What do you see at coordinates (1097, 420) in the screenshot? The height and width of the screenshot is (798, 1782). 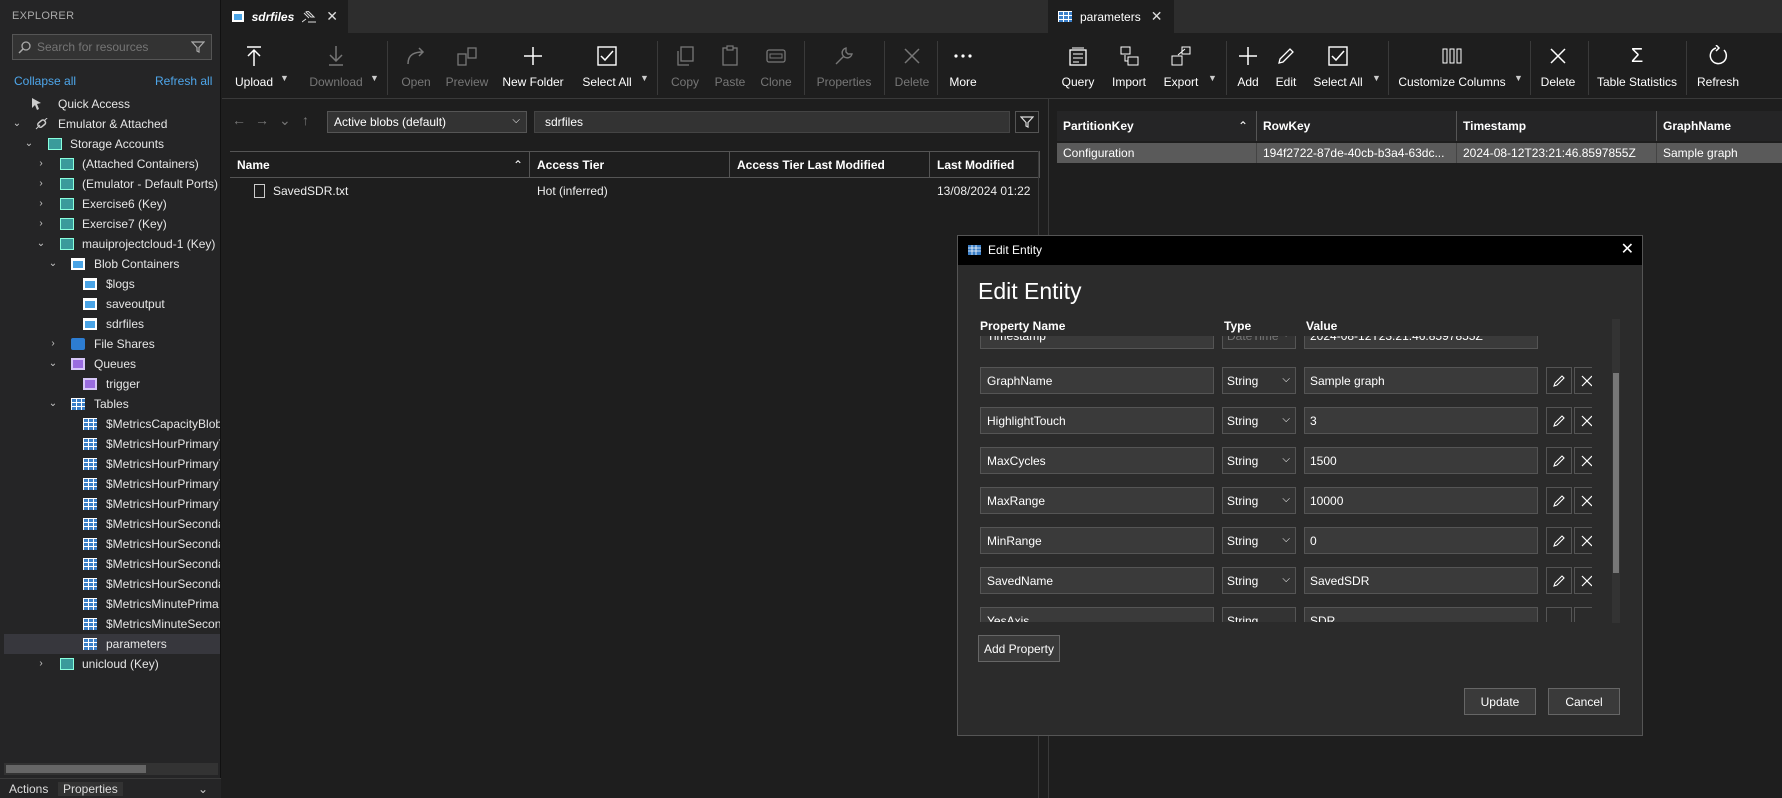 I see `property-name-field: HighlightTouch` at bounding box center [1097, 420].